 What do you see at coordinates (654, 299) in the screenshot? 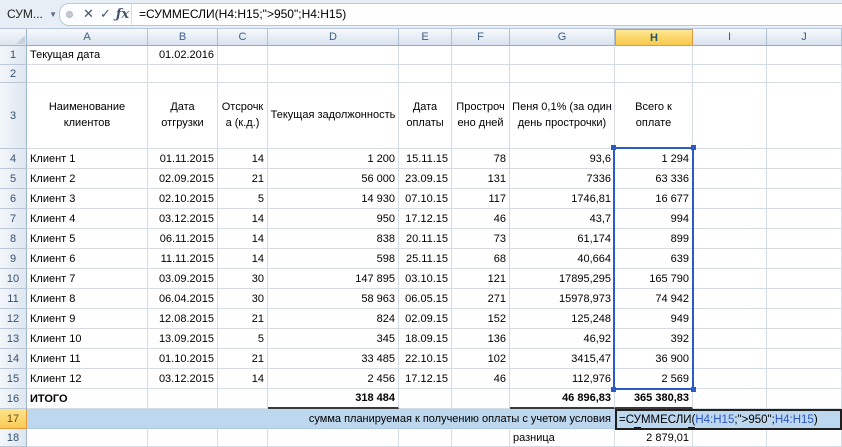
I see `cell-H11: 74 942` at bounding box center [654, 299].